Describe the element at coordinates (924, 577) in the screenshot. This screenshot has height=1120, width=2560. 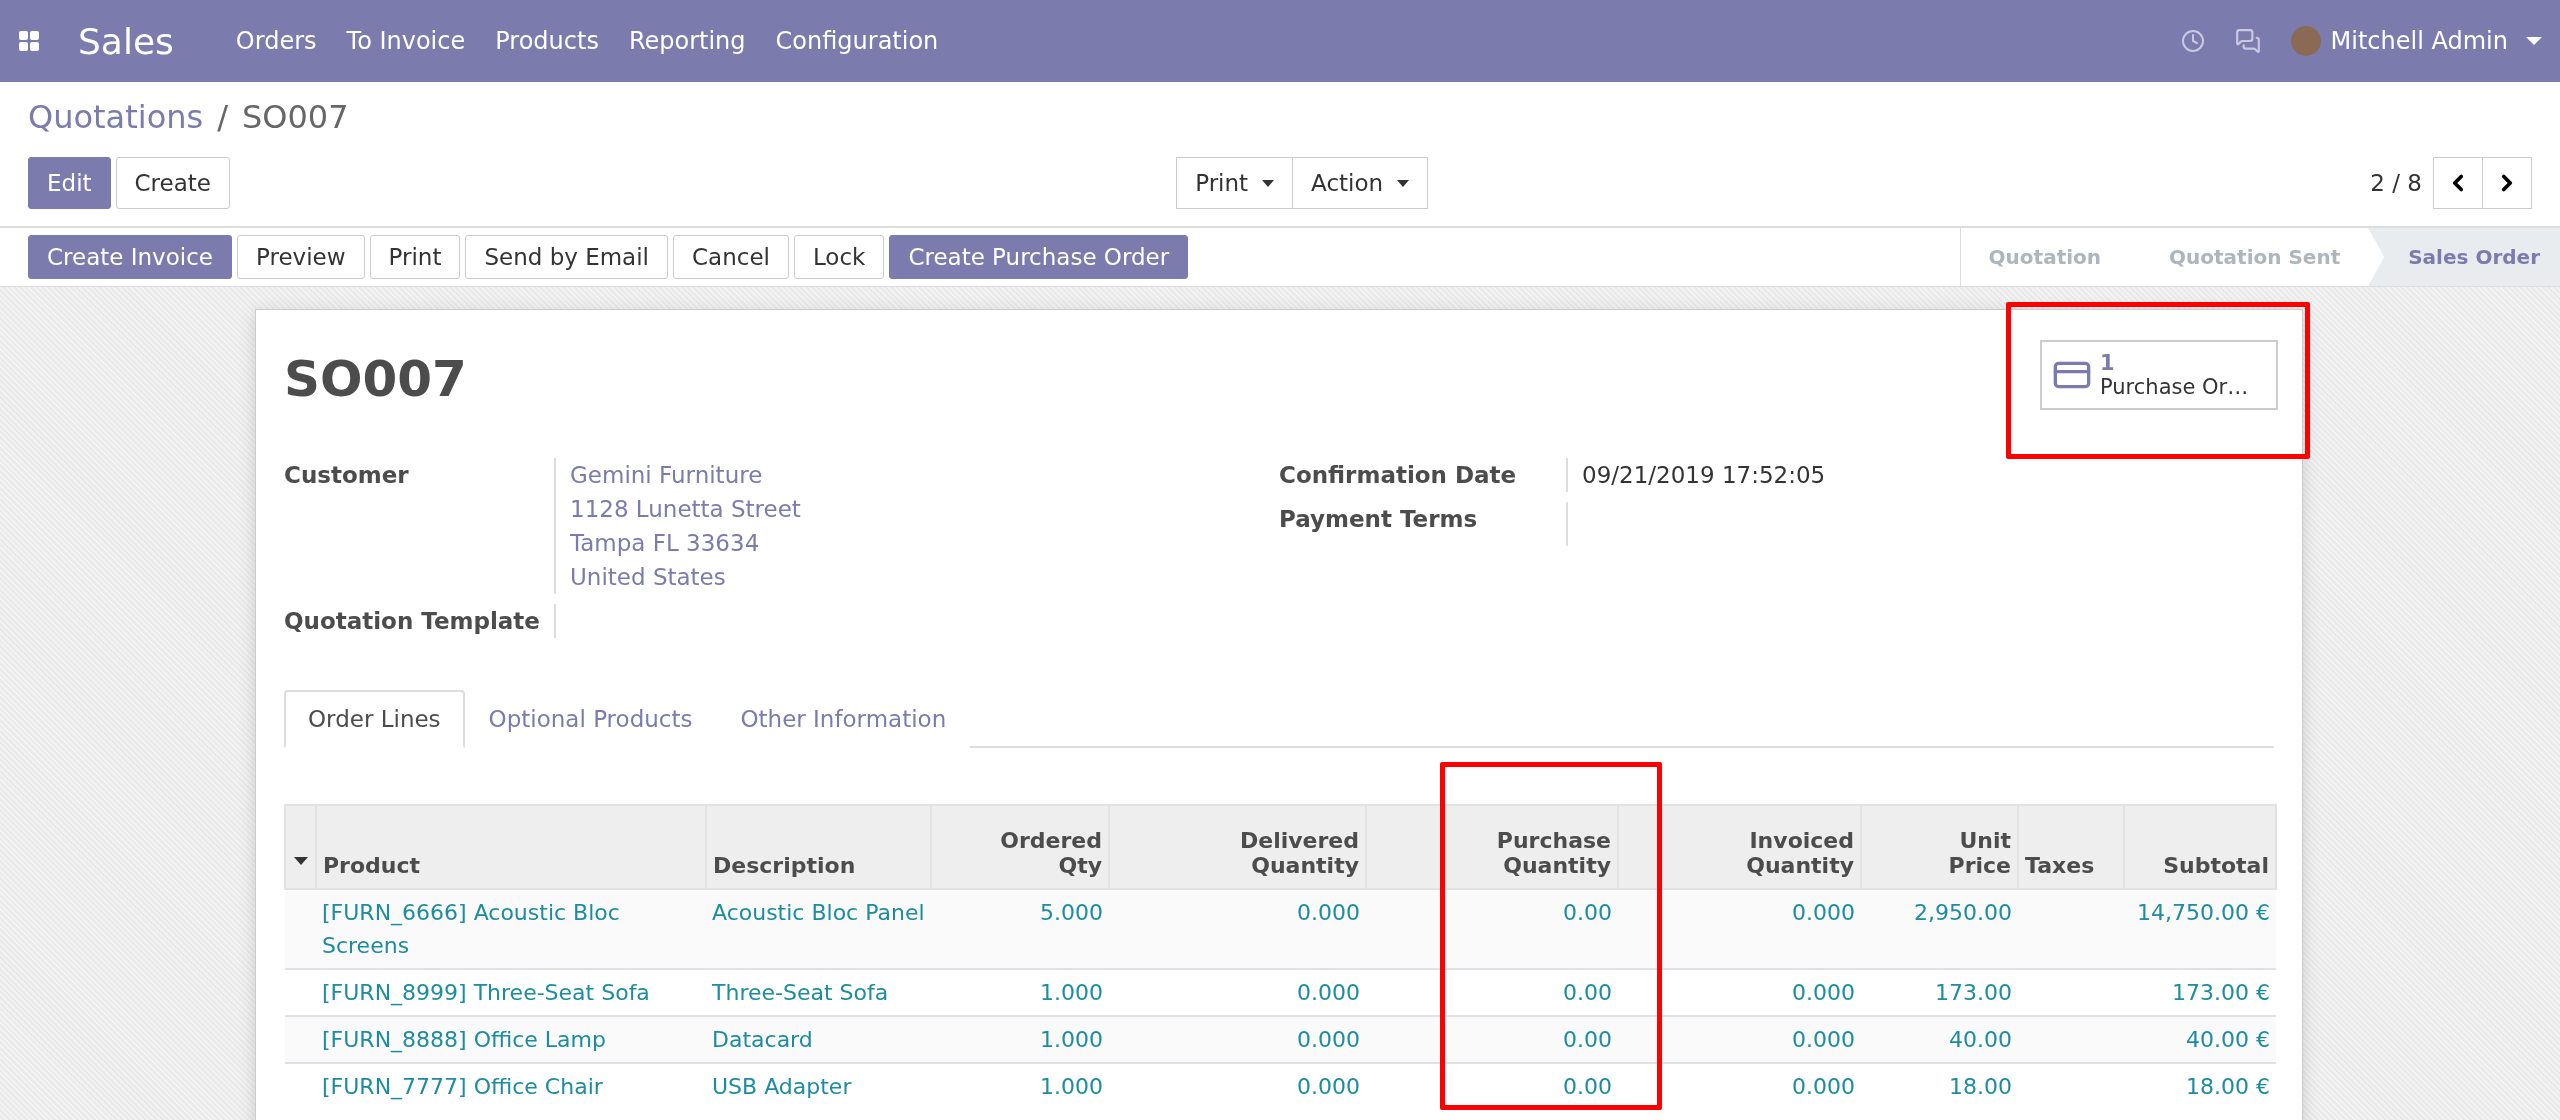
I see `customer-link: United States` at that location.